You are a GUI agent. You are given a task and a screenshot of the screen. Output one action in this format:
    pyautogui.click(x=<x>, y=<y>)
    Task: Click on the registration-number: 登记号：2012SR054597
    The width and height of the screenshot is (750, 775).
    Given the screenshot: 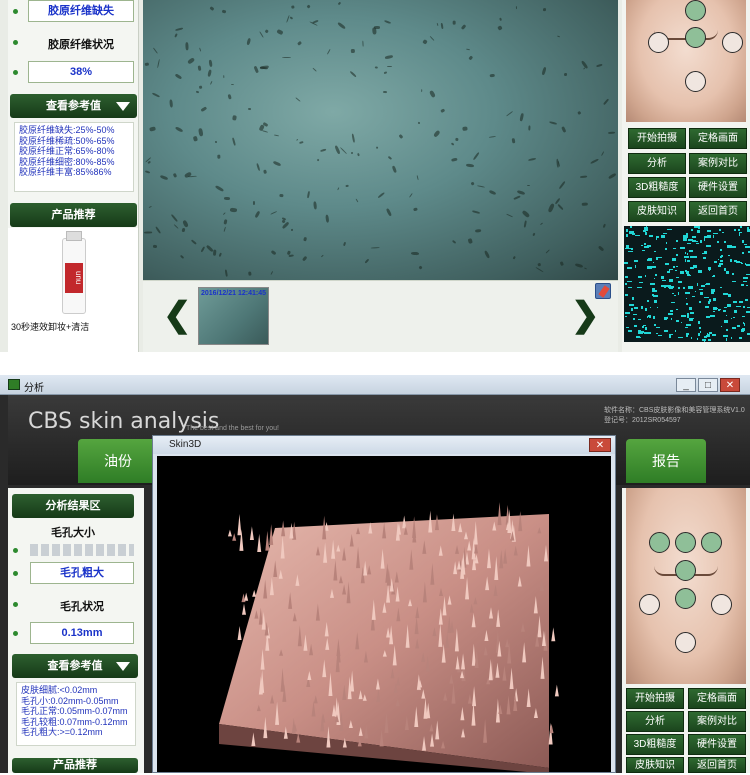 What is the action you would take?
    pyautogui.click(x=642, y=420)
    